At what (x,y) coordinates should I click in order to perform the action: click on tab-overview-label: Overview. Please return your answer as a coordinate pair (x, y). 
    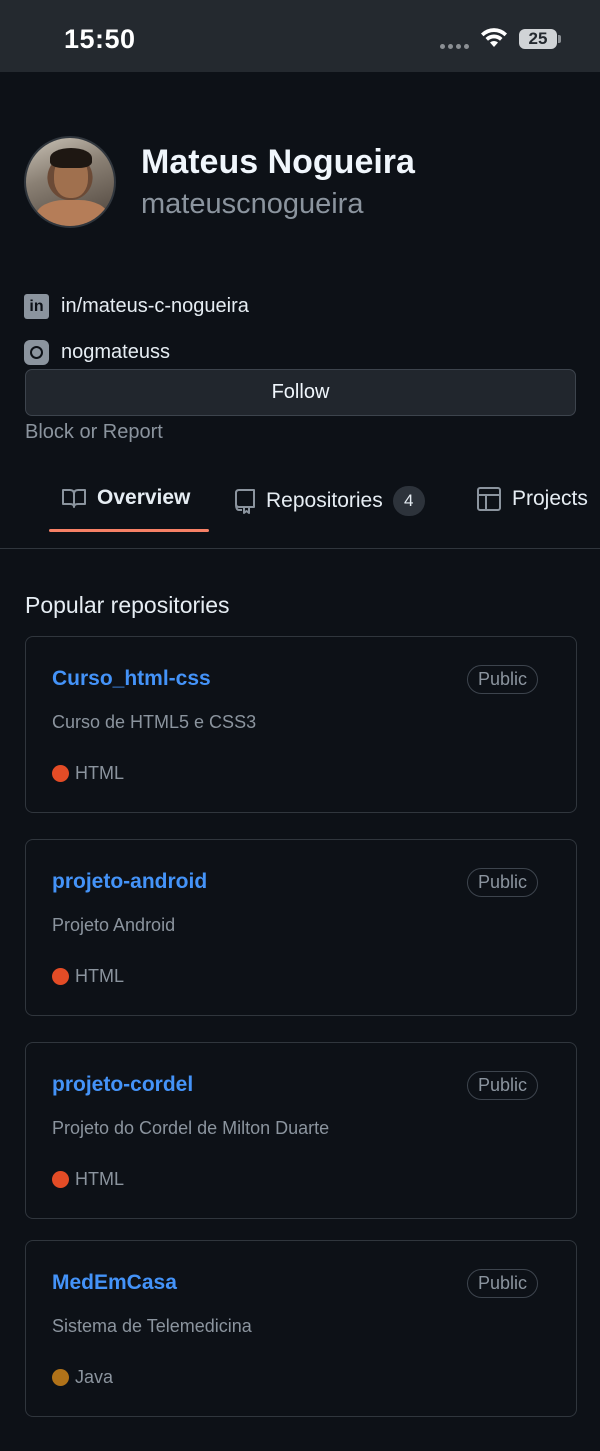
    Looking at the image, I should click on (144, 497).